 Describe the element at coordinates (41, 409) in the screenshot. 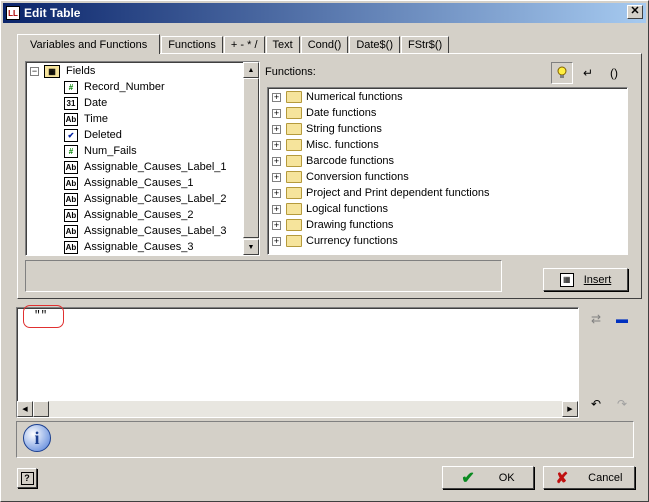

I see `editor-scroll-thumb` at that location.